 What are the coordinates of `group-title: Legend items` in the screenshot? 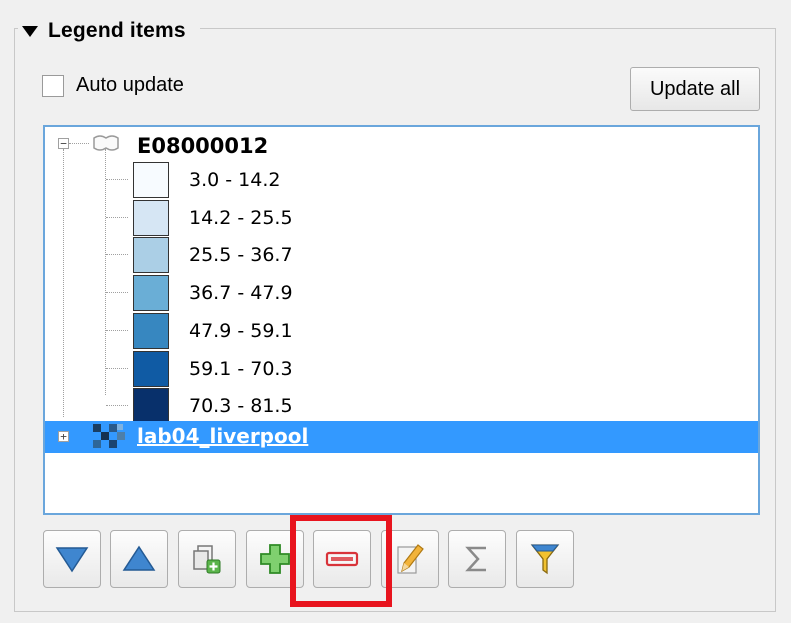 It's located at (117, 30).